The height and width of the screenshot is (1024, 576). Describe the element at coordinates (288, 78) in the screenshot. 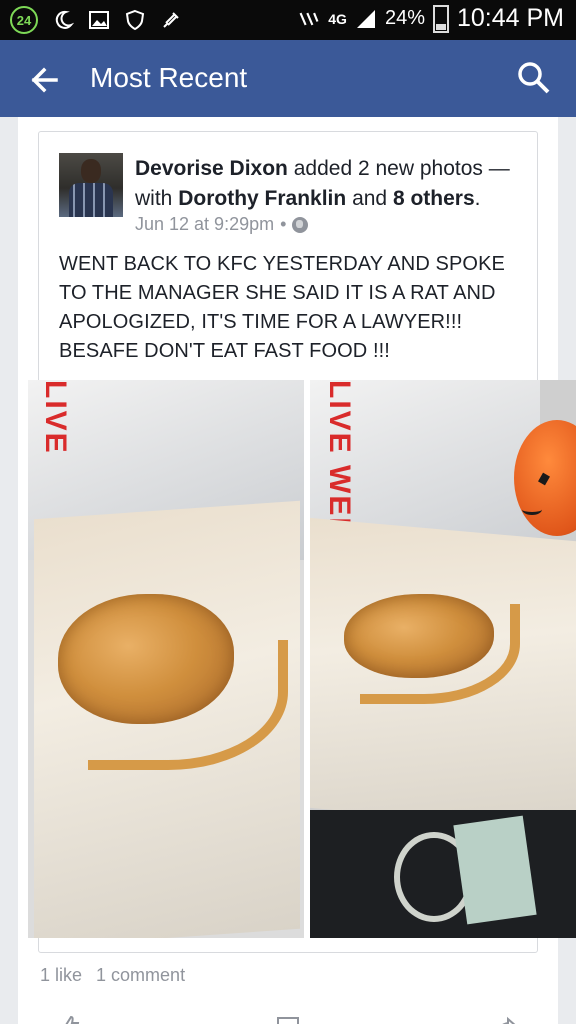

I see `app-bar: Most Recent` at that location.